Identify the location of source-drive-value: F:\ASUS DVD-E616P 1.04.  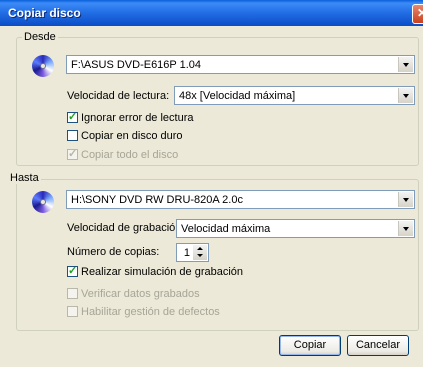
(136, 65).